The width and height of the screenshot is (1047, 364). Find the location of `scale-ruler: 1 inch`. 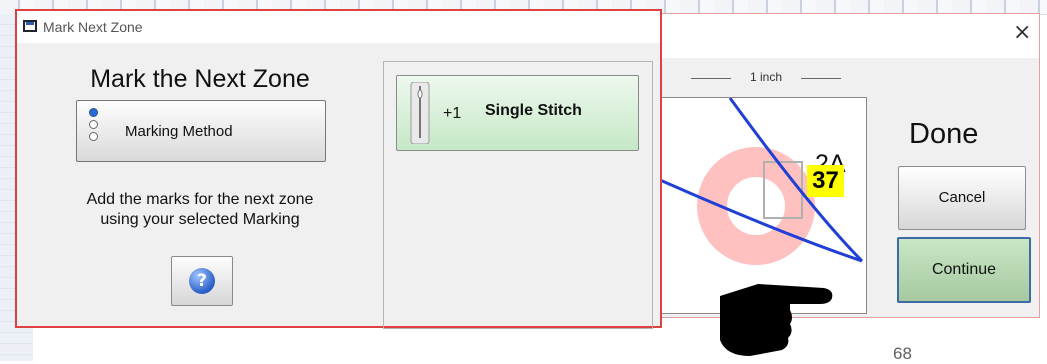

scale-ruler: 1 inch is located at coordinates (766, 78).